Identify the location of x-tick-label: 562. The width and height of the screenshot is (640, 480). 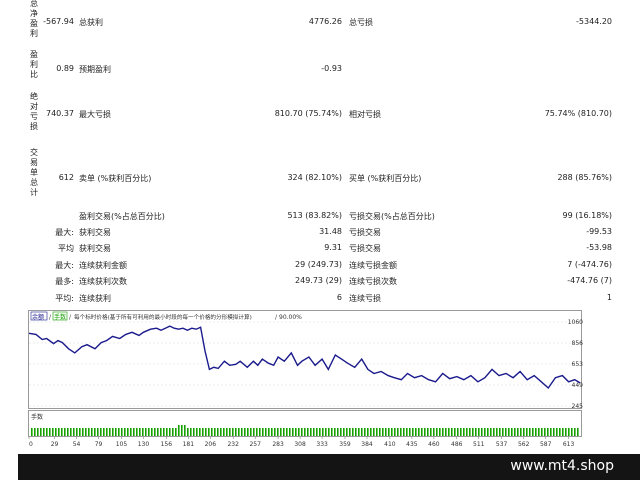
(524, 444).